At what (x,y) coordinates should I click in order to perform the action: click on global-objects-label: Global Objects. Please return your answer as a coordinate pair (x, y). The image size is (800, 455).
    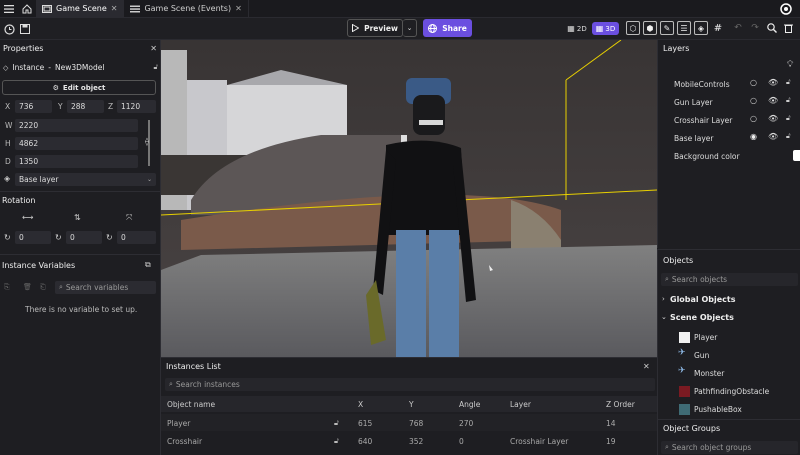
    Looking at the image, I should click on (702, 299).